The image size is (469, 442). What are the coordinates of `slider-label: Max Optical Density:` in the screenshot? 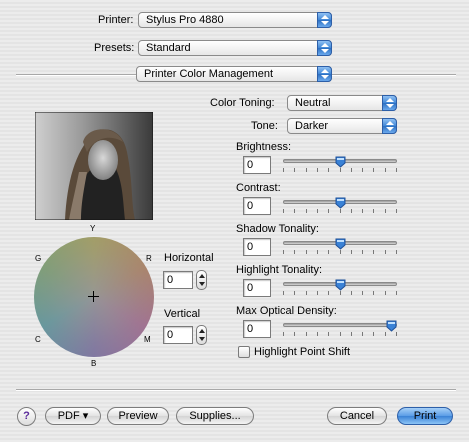 It's located at (286, 311).